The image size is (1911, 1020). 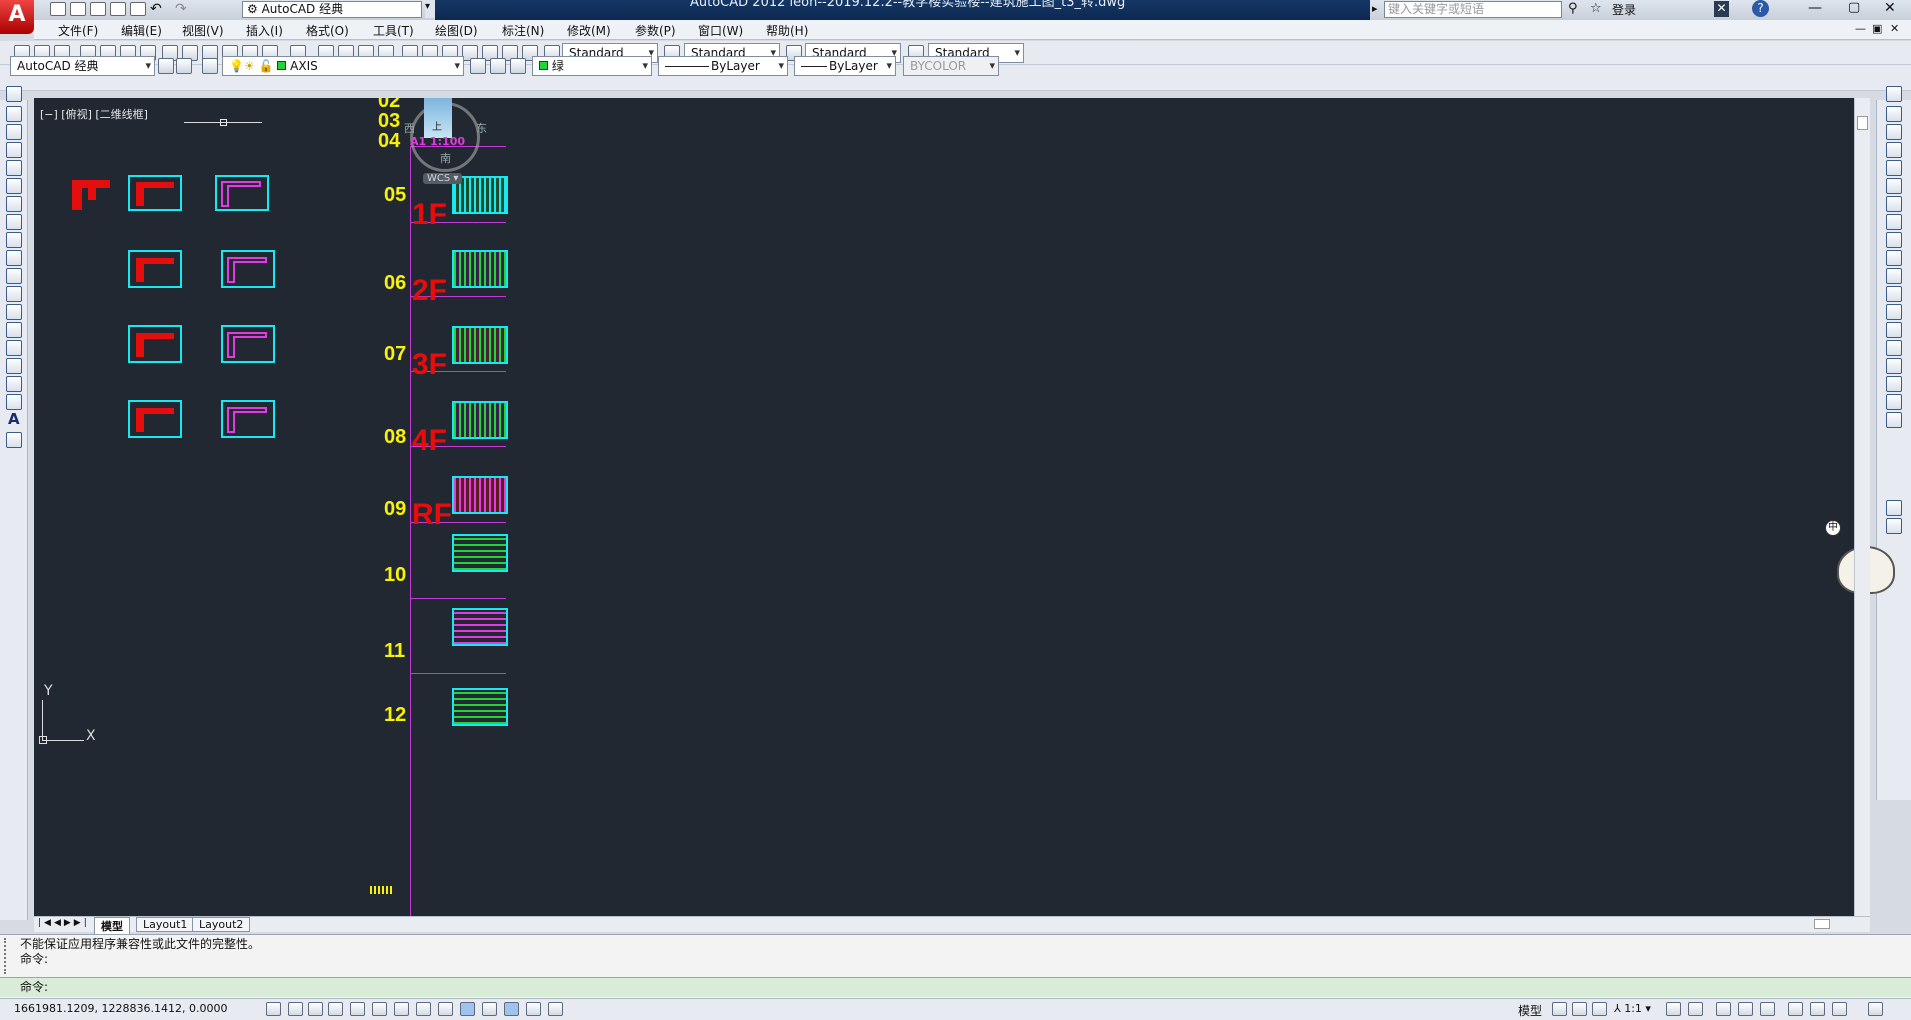 What do you see at coordinates (14, 168) in the screenshot?
I see `rectangle-icon` at bounding box center [14, 168].